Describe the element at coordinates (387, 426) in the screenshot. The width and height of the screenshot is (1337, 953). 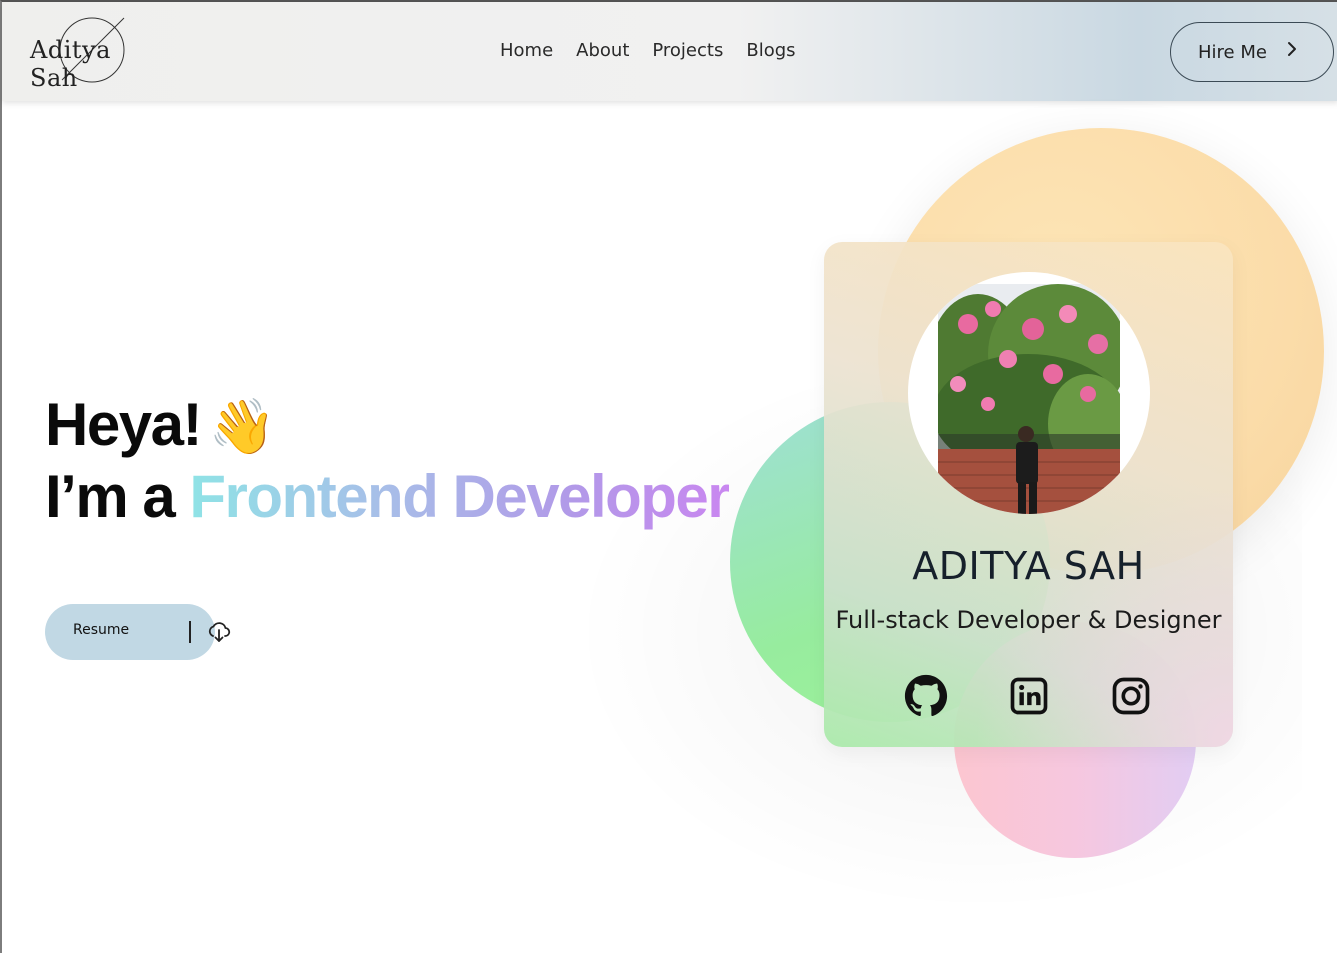
I see `hero-line-1: Heya! 👋` at that location.